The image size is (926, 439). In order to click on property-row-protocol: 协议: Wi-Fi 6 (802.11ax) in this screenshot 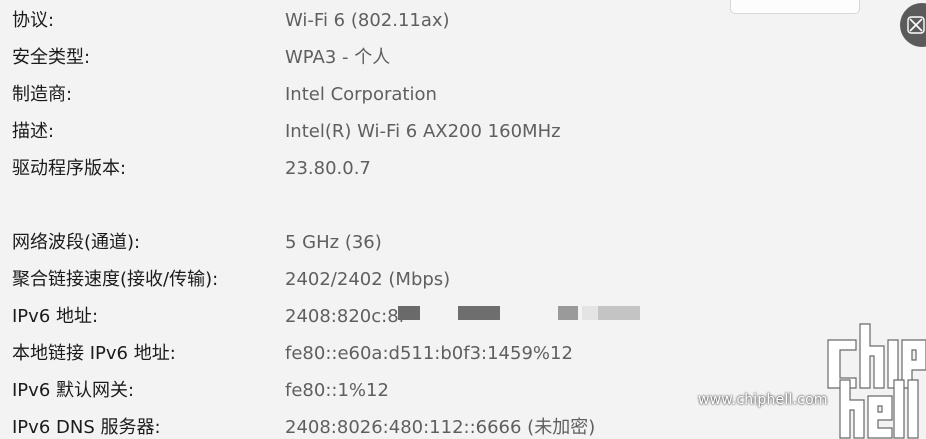, I will do `click(362, 21)`.